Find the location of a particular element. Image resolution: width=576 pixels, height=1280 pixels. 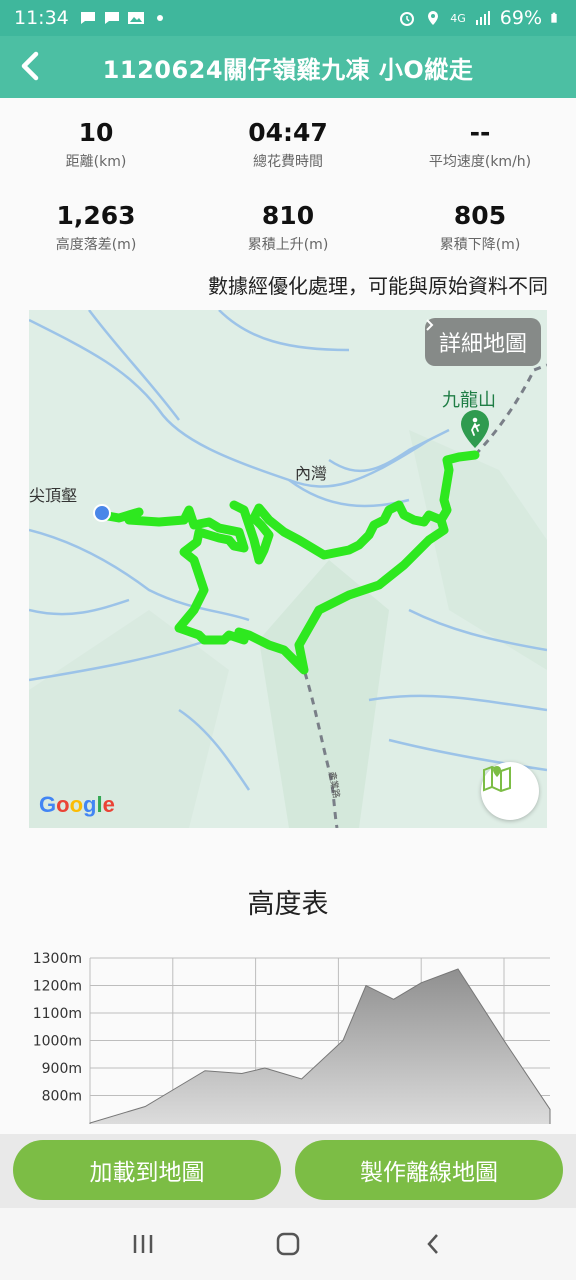

app-header: 1120624關仔嶺雞九凍 小O縱走 is located at coordinates (288, 67).